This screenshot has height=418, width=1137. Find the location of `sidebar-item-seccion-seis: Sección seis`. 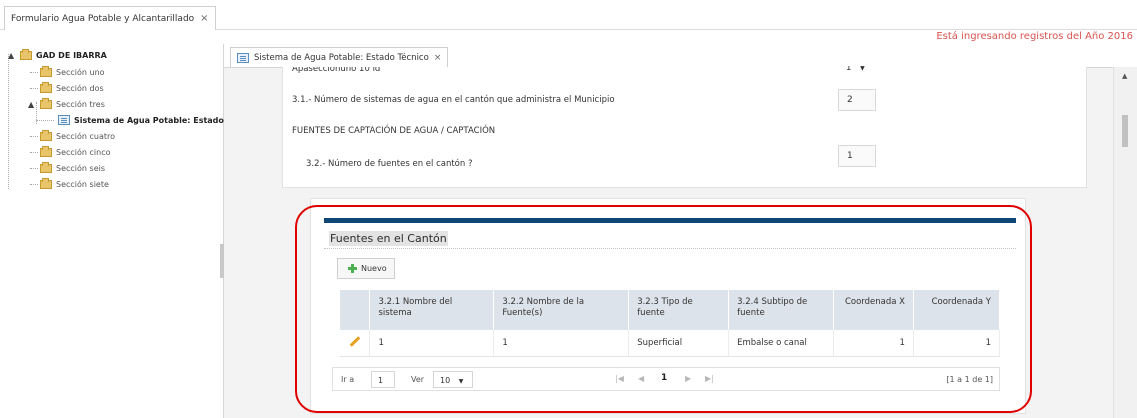

sidebar-item-seccion-seis: Sección seis is located at coordinates (72, 168).